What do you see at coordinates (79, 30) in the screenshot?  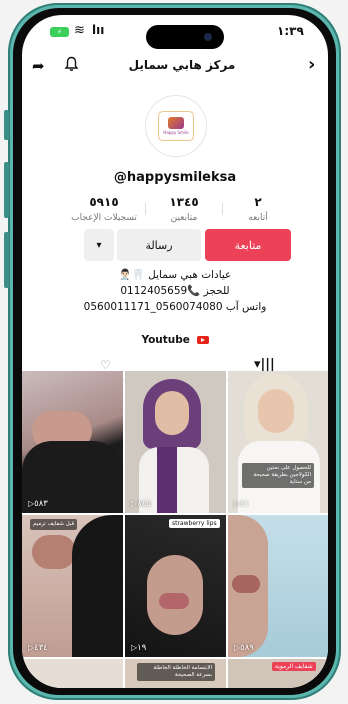 I see `wifi-icon: ≋` at bounding box center [79, 30].